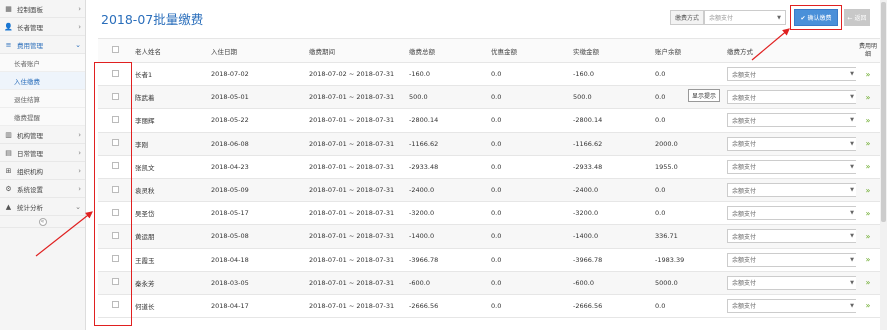  I want to click on cell-balance: 5000.0, so click(688, 283).